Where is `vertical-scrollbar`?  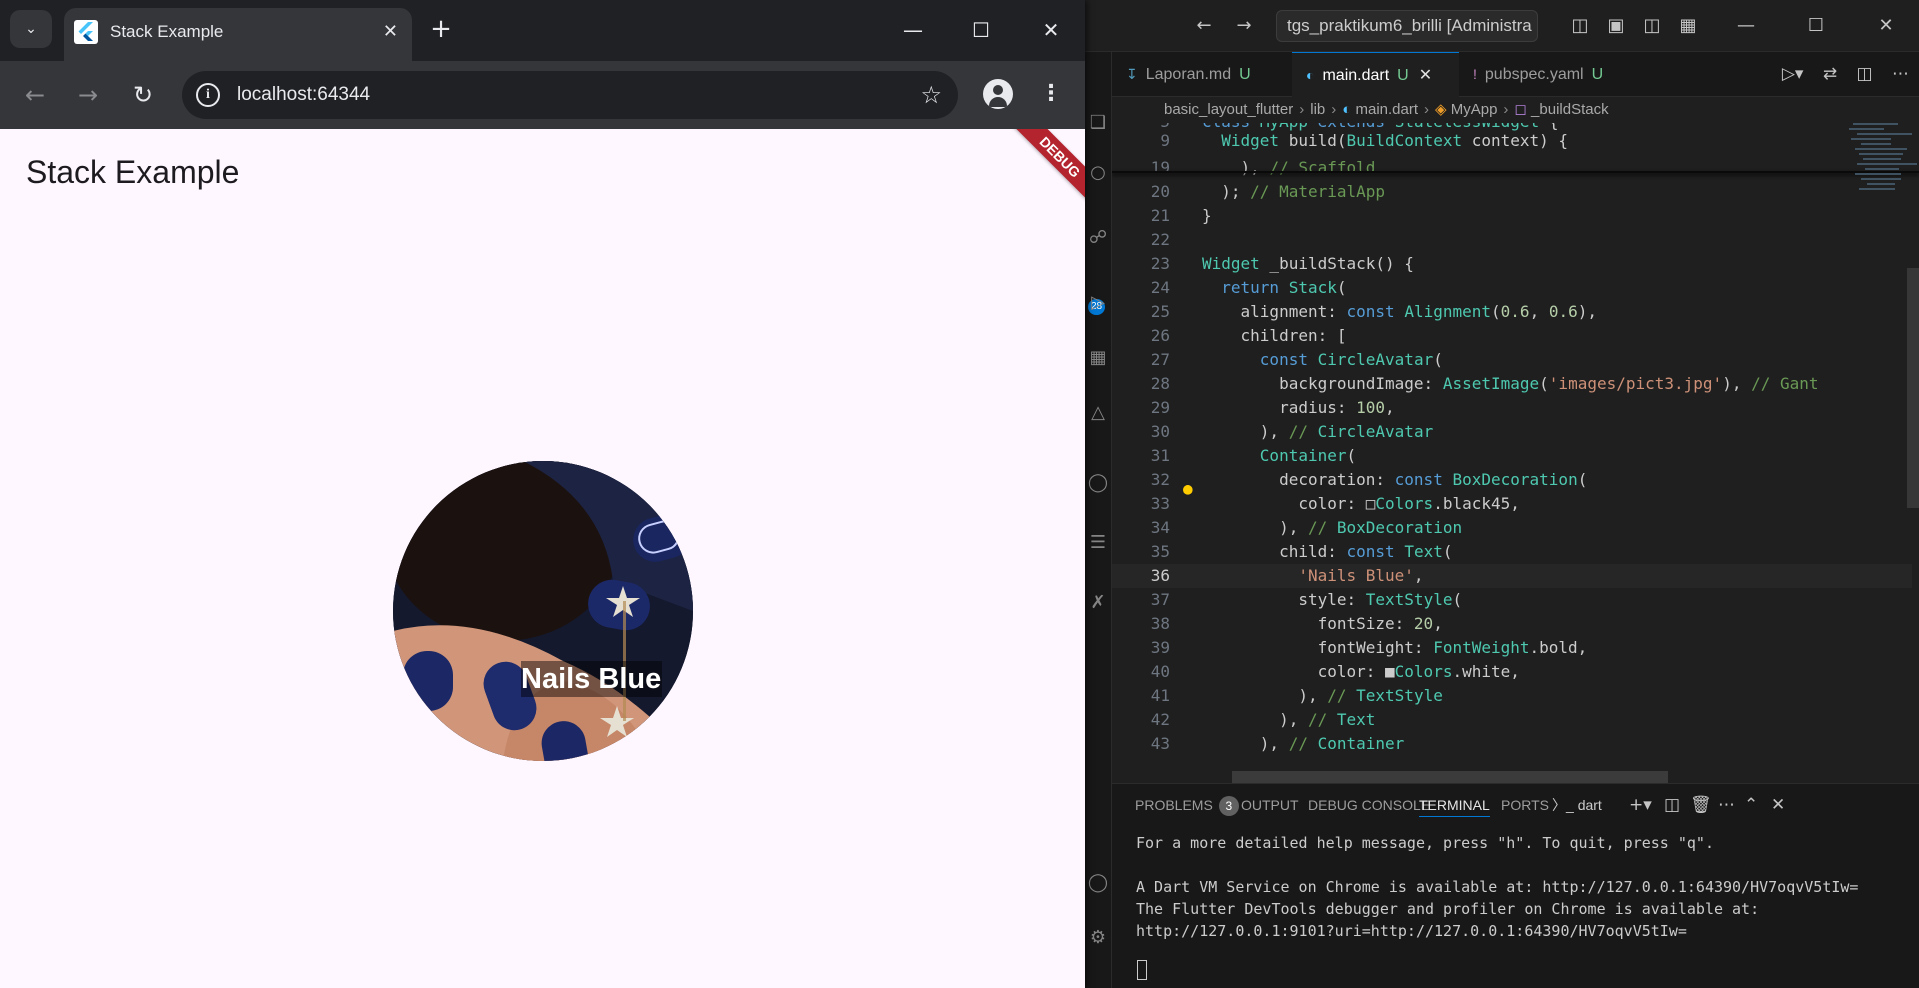
vertical-scrollbar is located at coordinates (1913, 388).